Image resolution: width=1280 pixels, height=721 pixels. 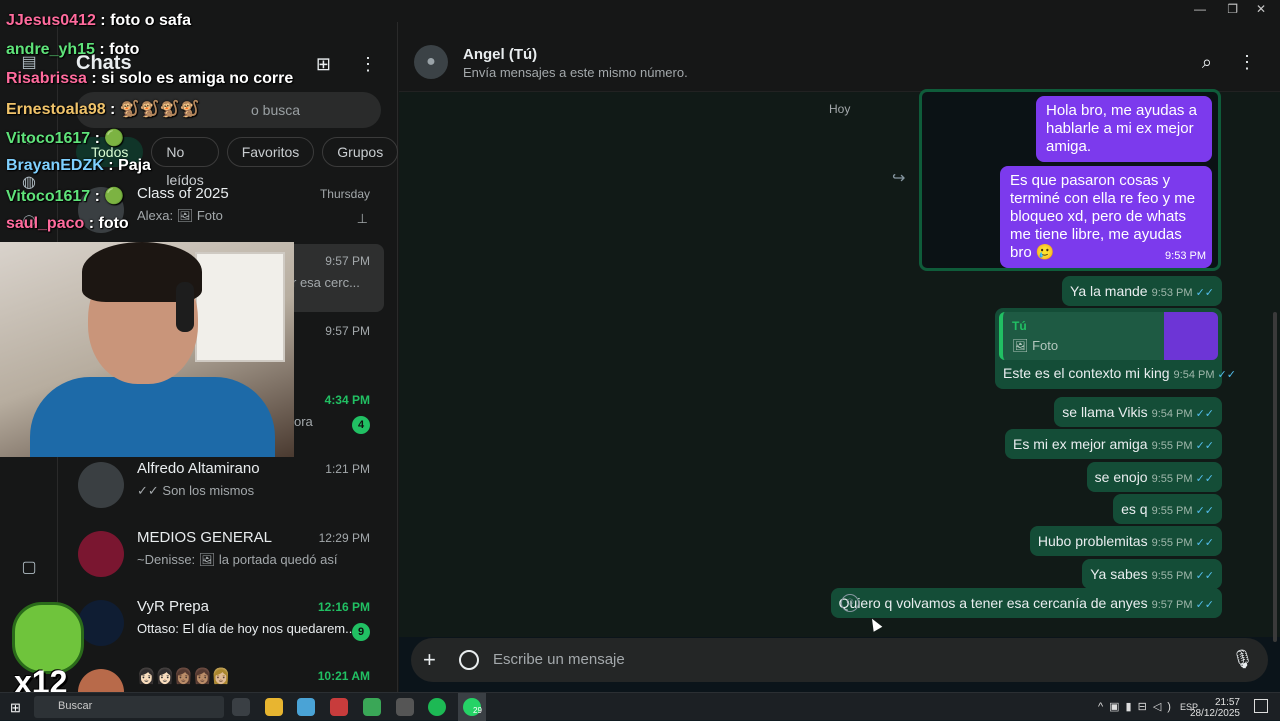 I want to click on message-bubble: se llama Vikis 9:54 PM ✓✓, so click(x=1138, y=412).